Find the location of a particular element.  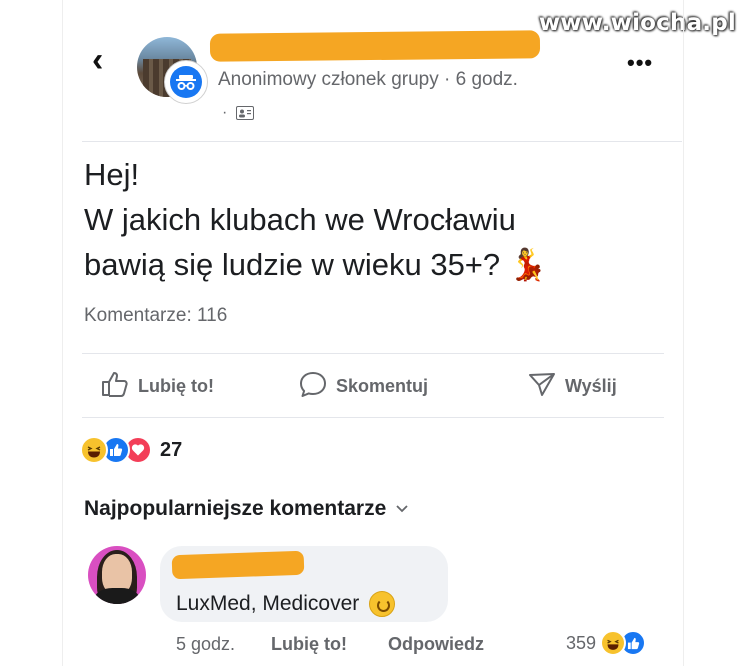

send-button: Wyślij is located at coordinates (572, 386).